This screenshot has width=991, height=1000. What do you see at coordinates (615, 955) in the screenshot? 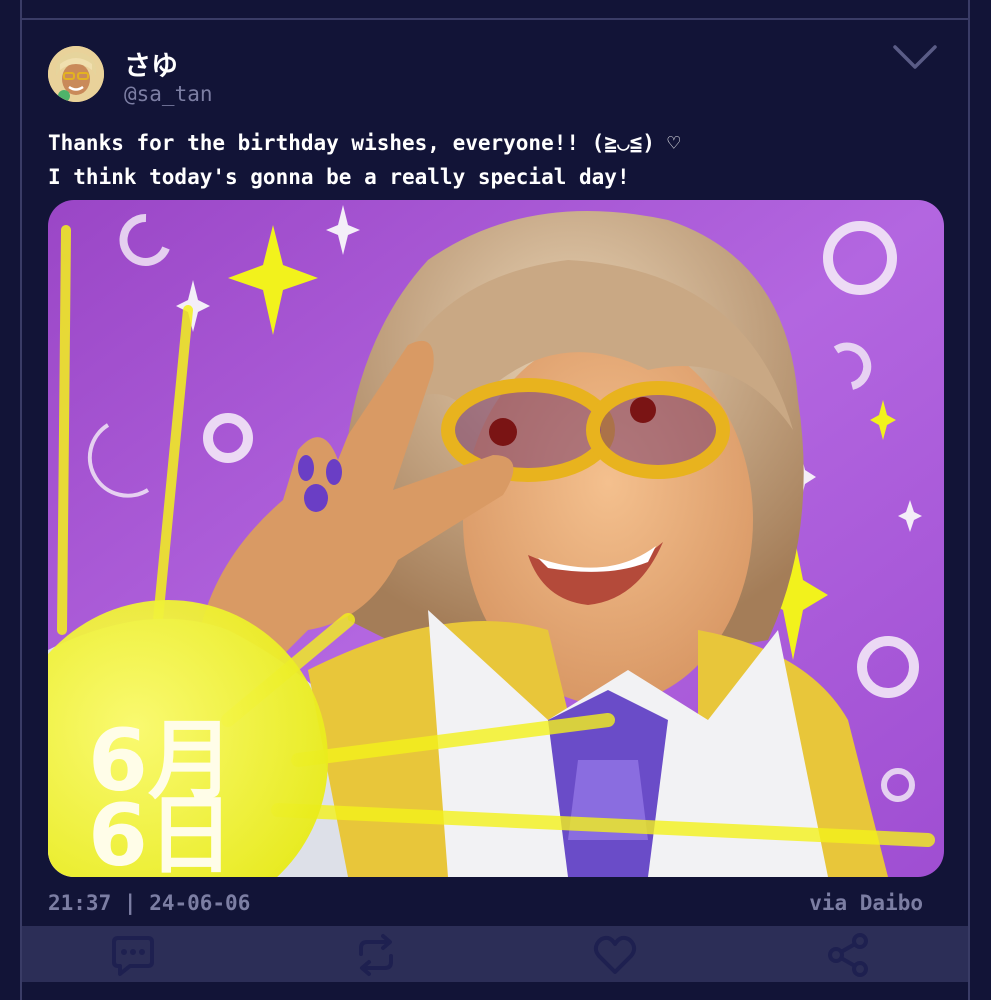
I see `like-icon` at bounding box center [615, 955].